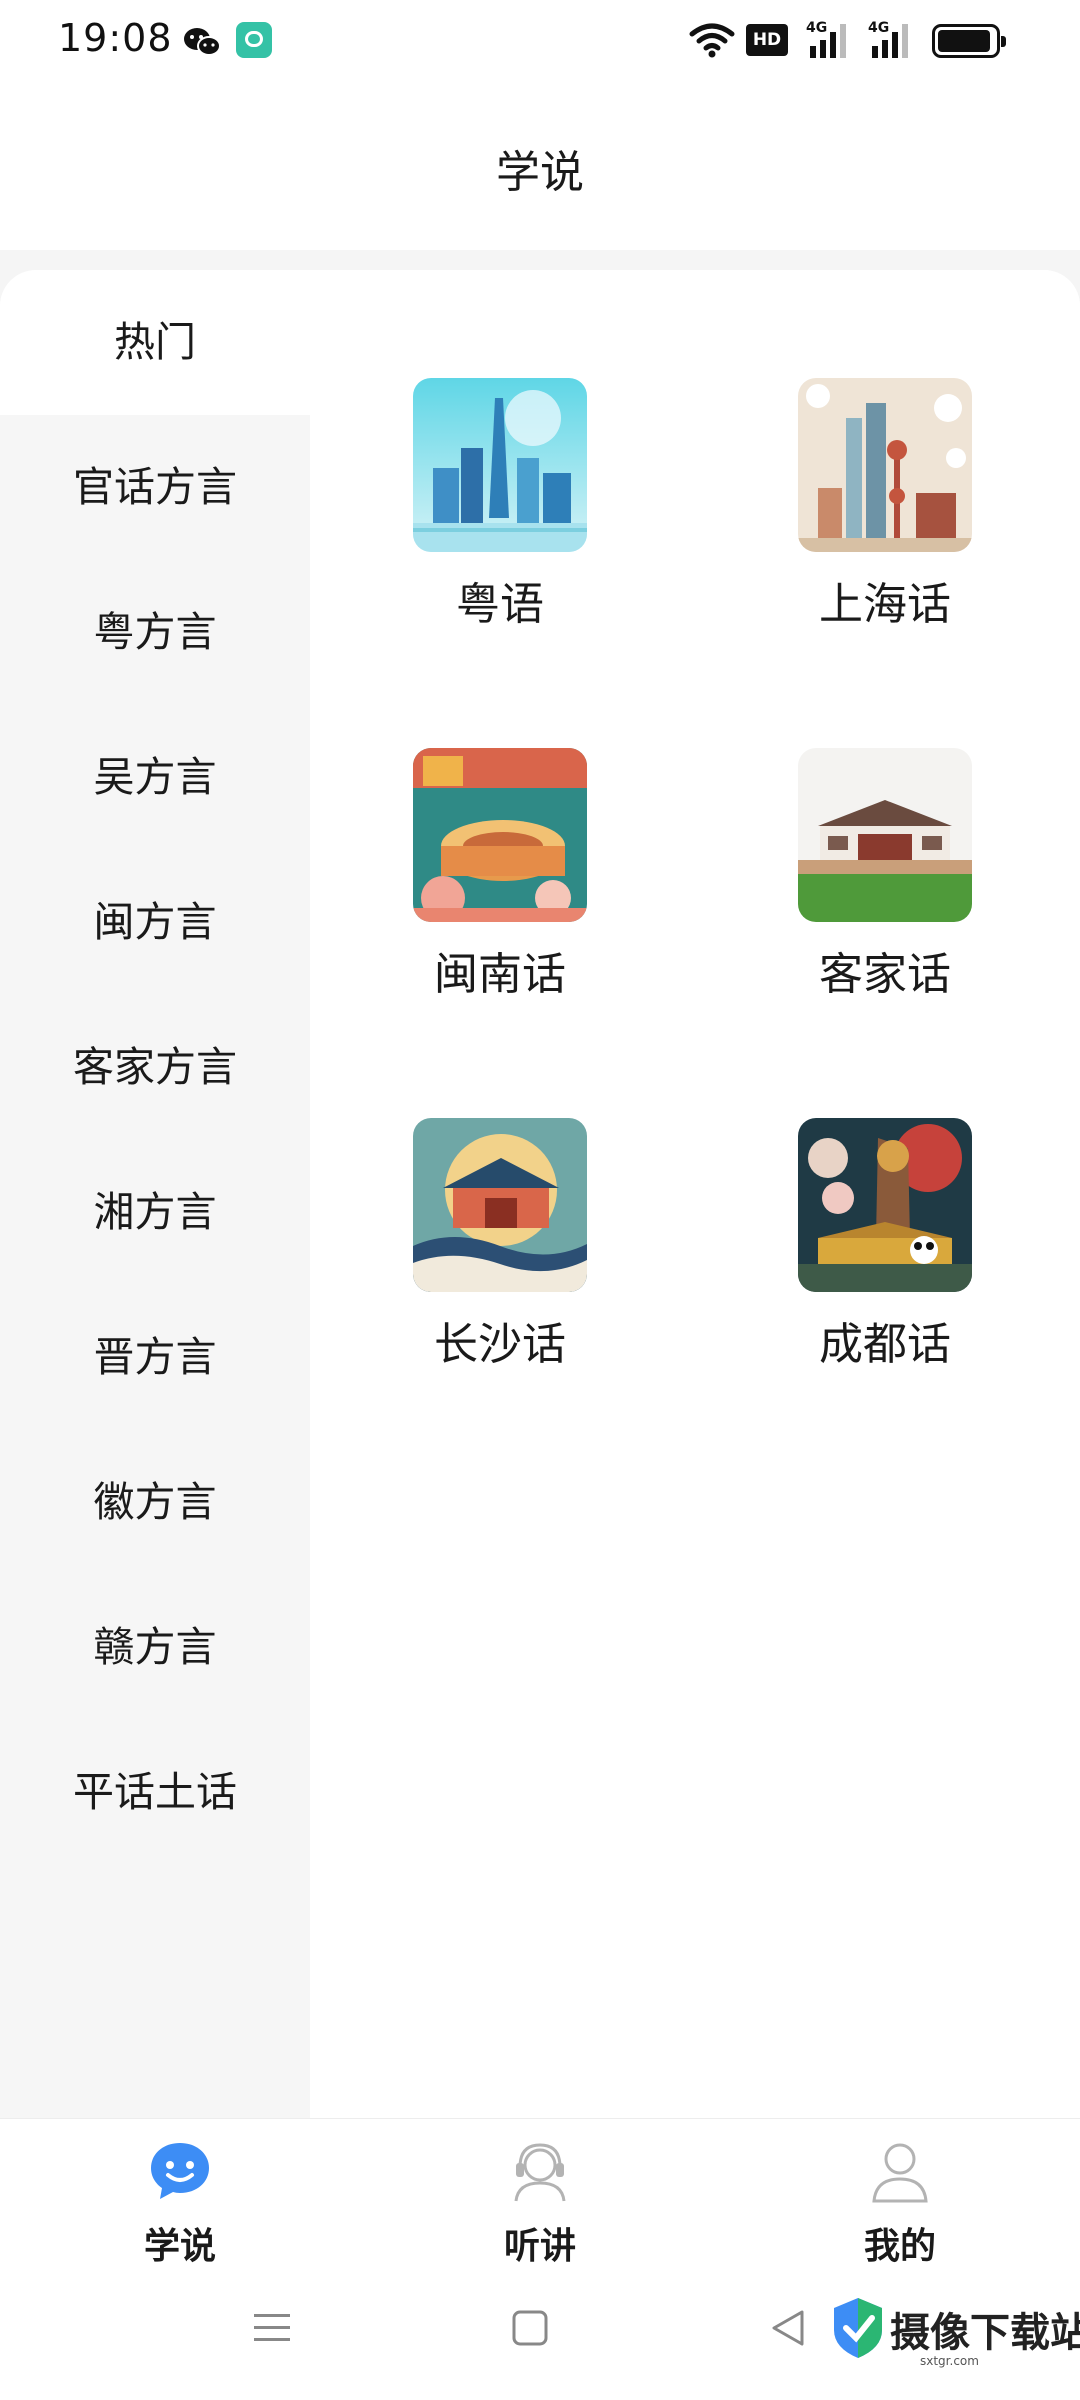 The image size is (1080, 2400). I want to click on dialect-label: 上海话, so click(885, 604).